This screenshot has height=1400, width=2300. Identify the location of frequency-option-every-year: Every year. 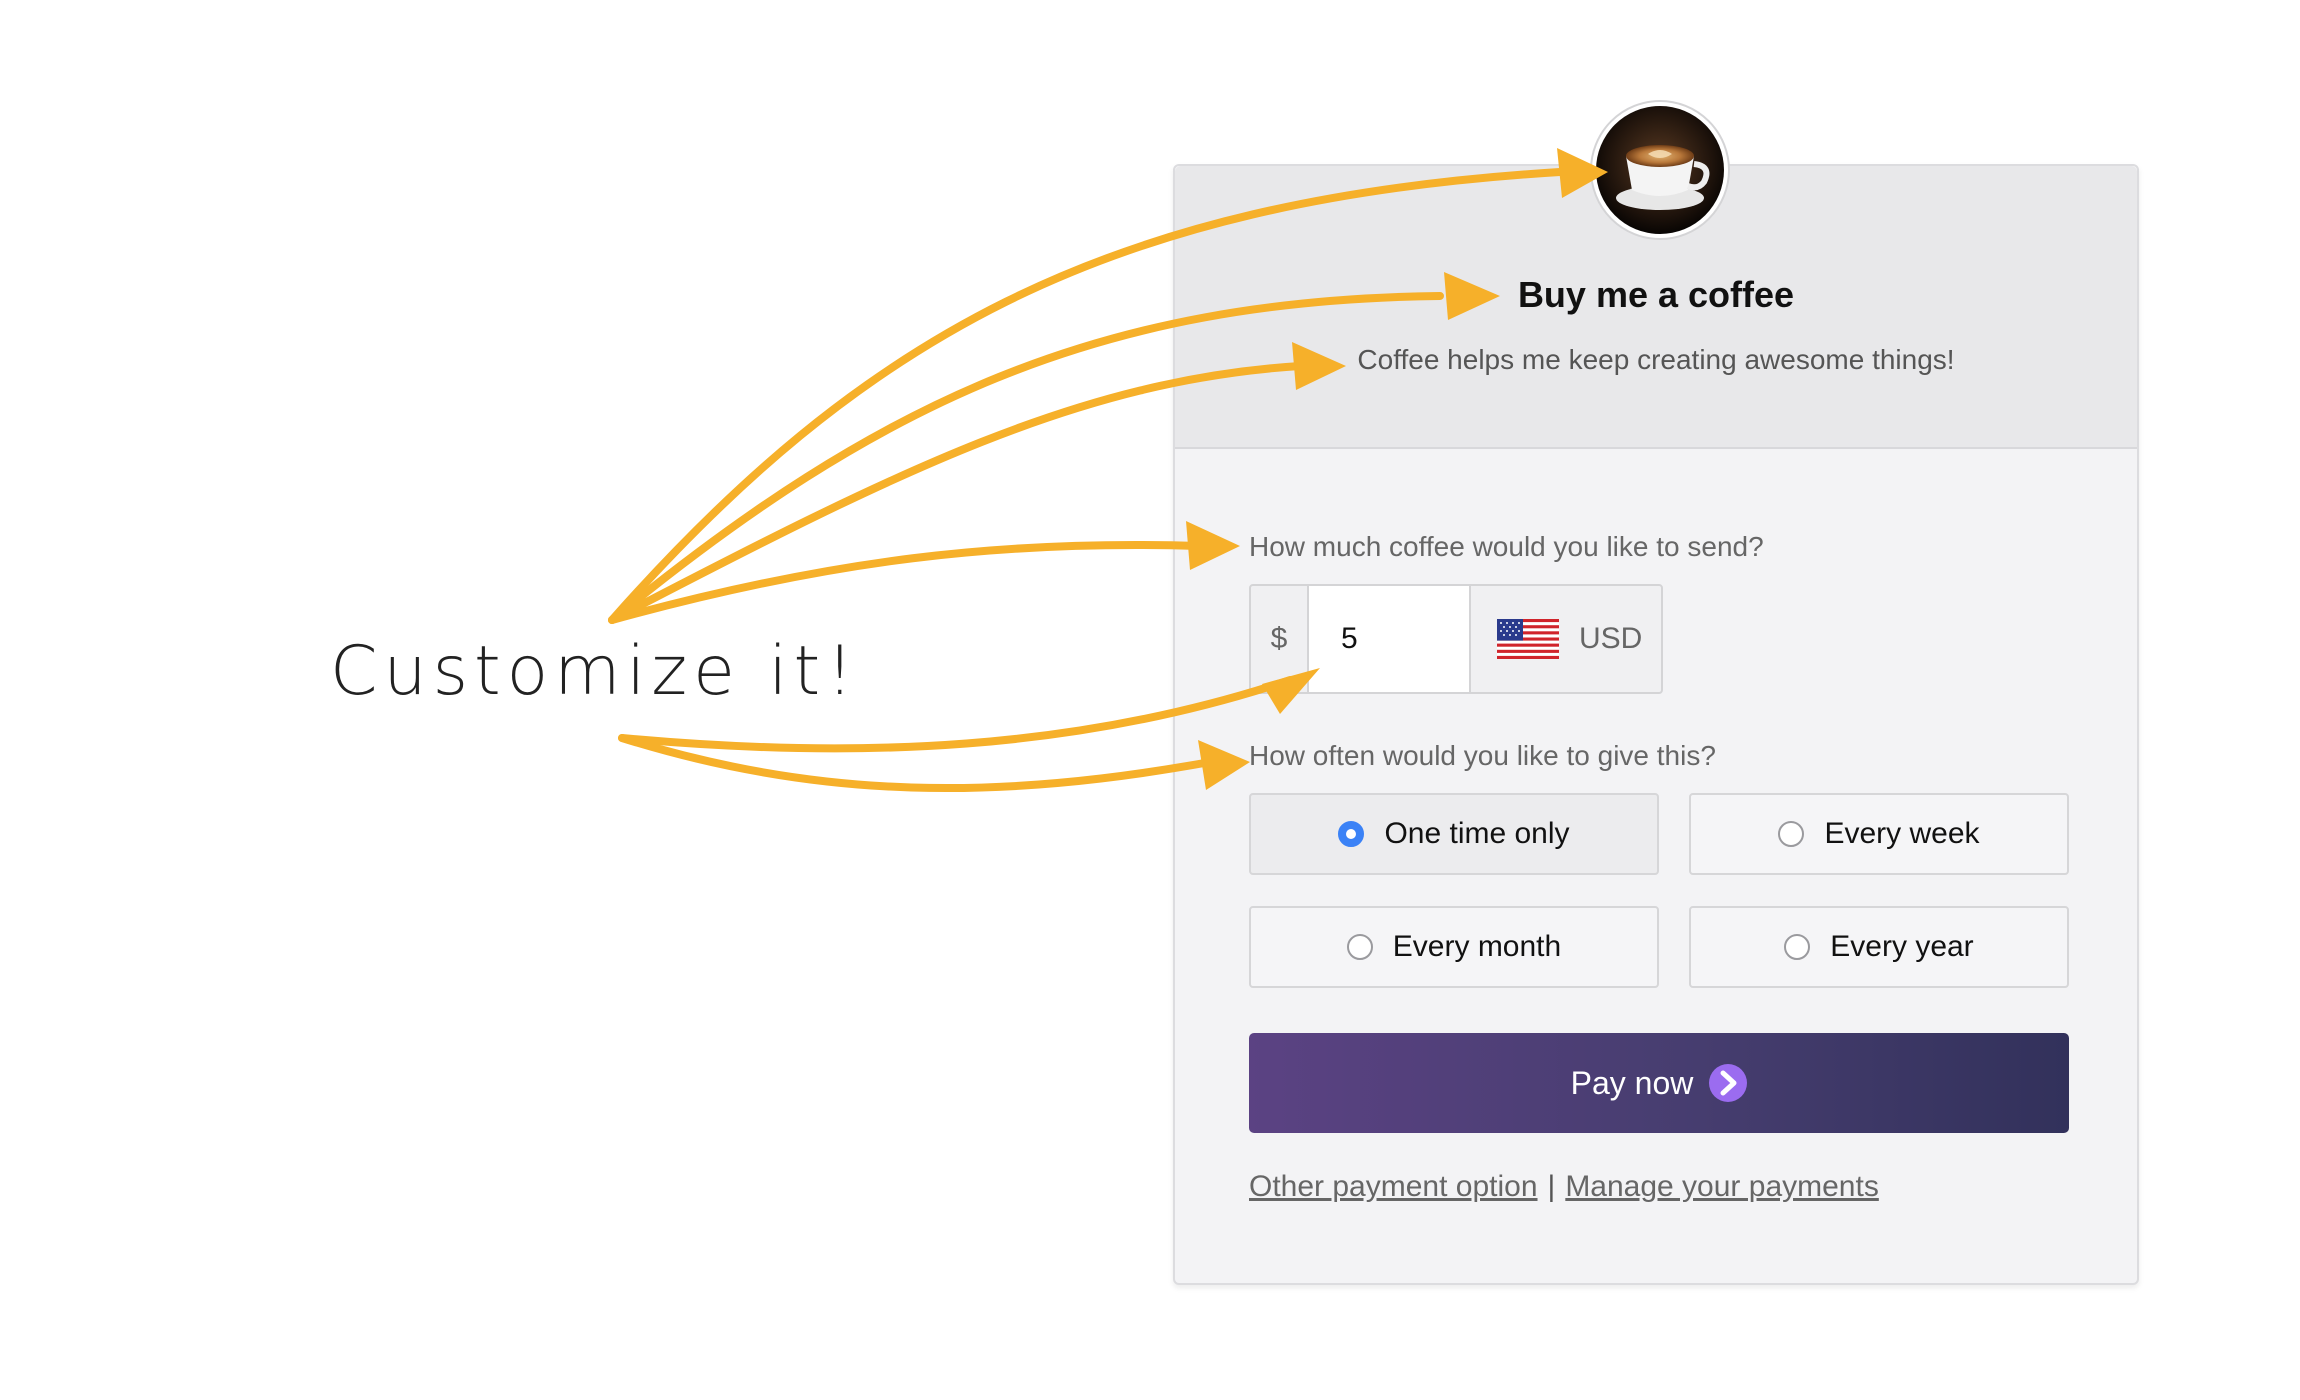
(1879, 947).